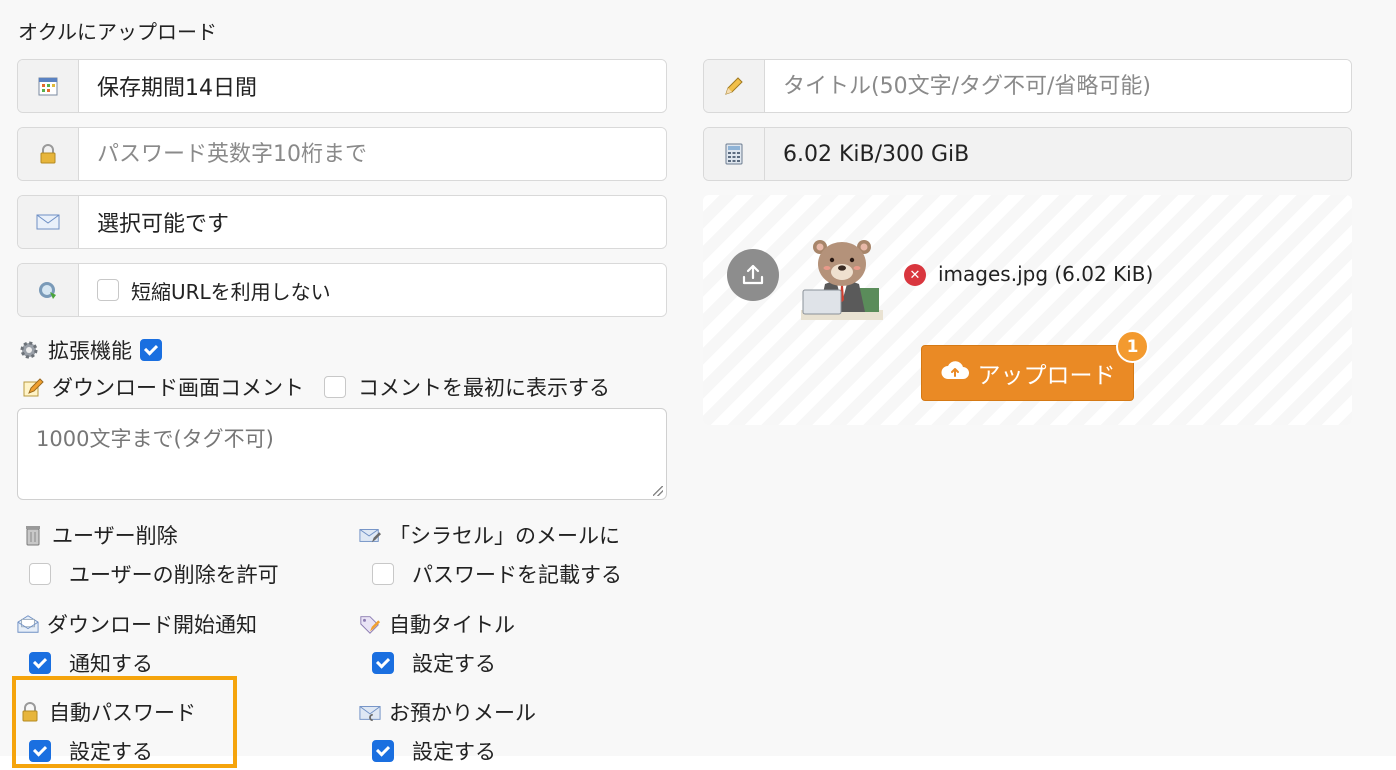 The image size is (1396, 770). I want to click on download-notify-checkbox, so click(40, 663).